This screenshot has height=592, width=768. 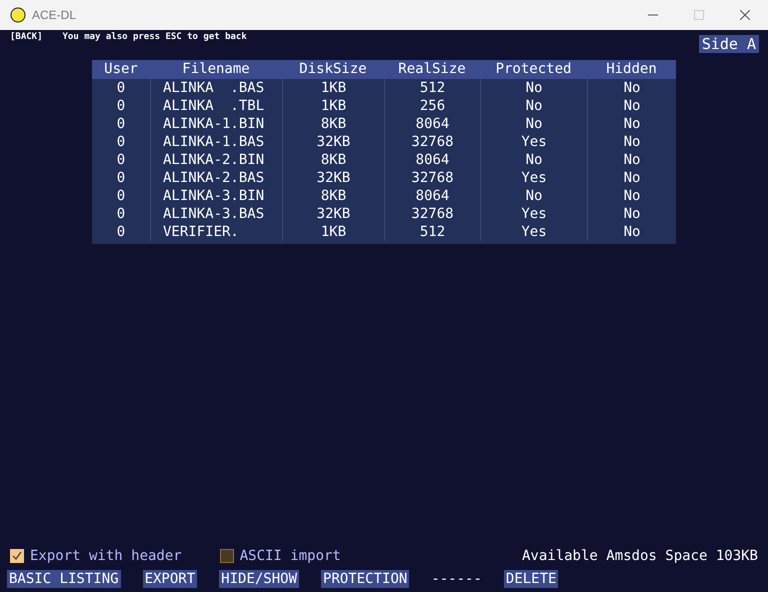 I want to click on side-label: Side A, so click(x=728, y=44).